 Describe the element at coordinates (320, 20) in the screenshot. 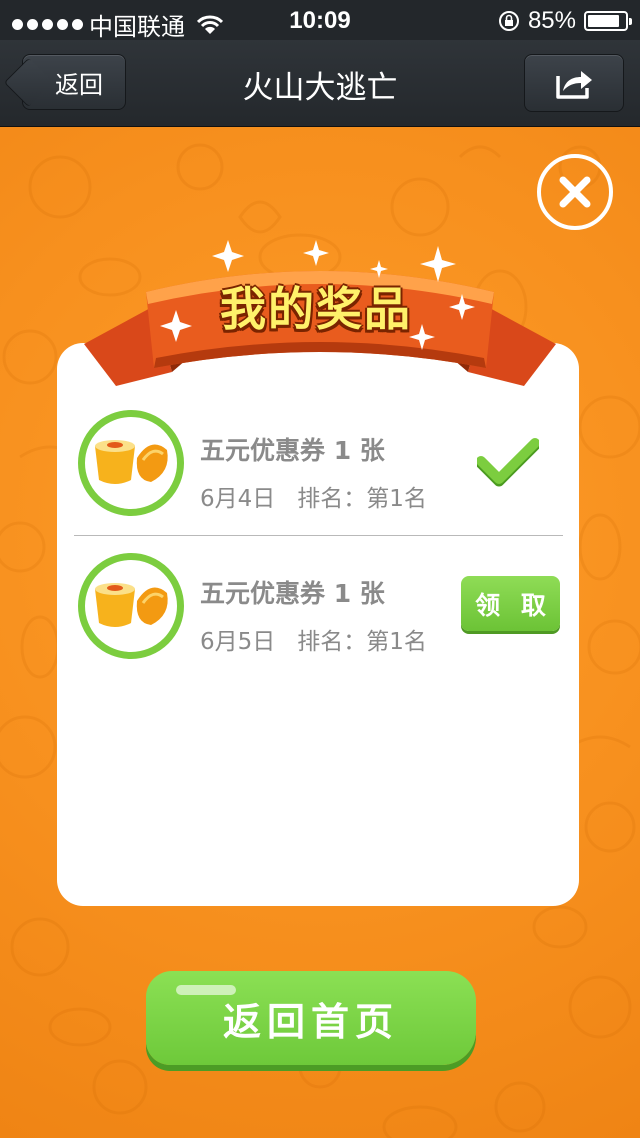

I see `status-bar: 中国联通 10:09 85%` at that location.